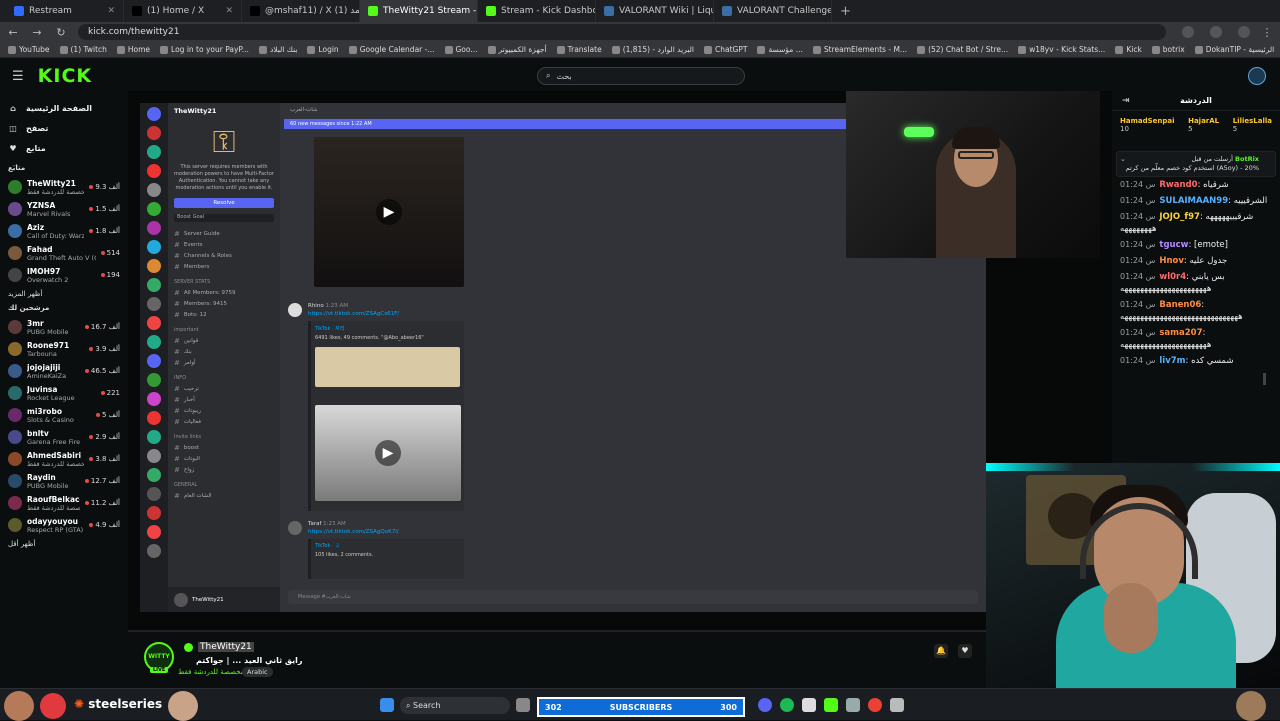 This screenshot has width=1280, height=721. Describe the element at coordinates (301, 11) in the screenshot. I see `browser-tab: @mshaf11) / X شايف محمد (1)✕` at that location.